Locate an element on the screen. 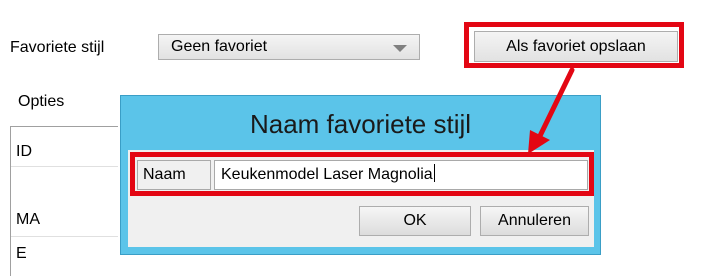 This screenshot has height=276, width=702. cancel-button: Annuleren is located at coordinates (534, 221).